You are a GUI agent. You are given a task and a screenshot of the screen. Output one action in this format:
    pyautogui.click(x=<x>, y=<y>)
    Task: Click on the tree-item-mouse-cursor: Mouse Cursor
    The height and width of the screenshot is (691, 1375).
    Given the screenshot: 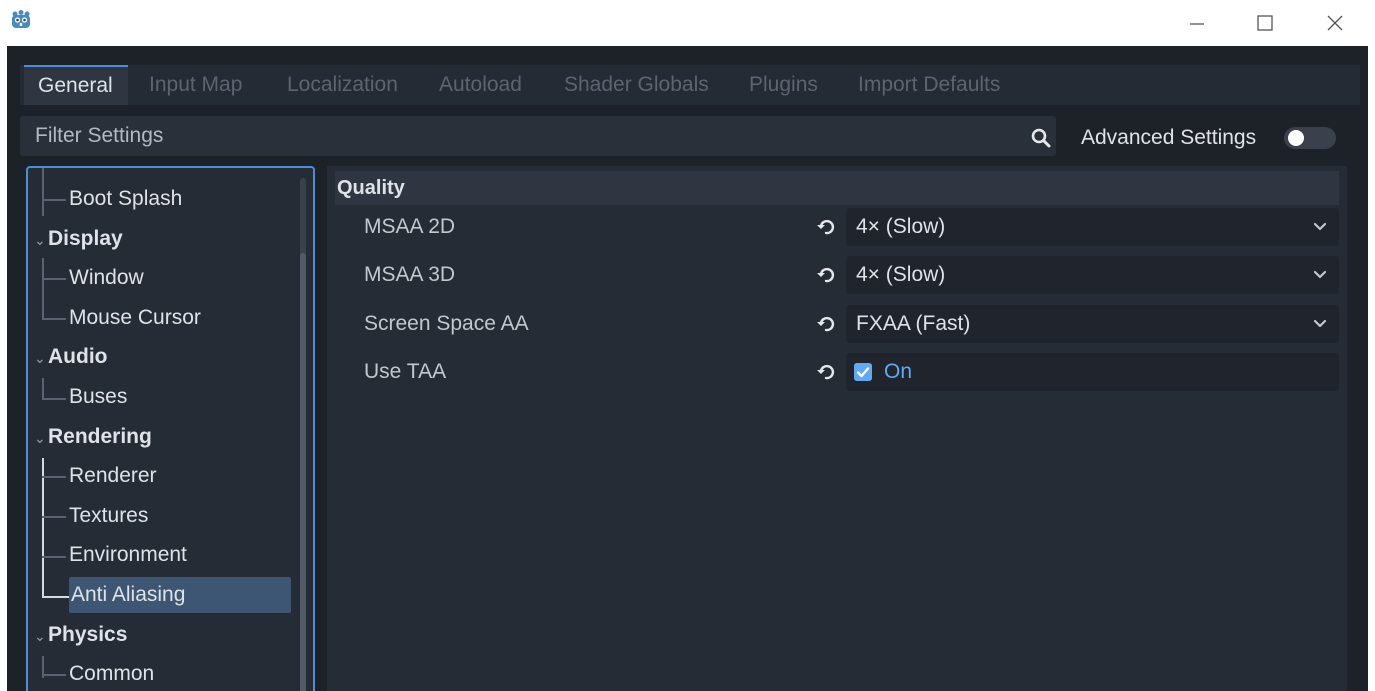 What is the action you would take?
    pyautogui.click(x=135, y=318)
    